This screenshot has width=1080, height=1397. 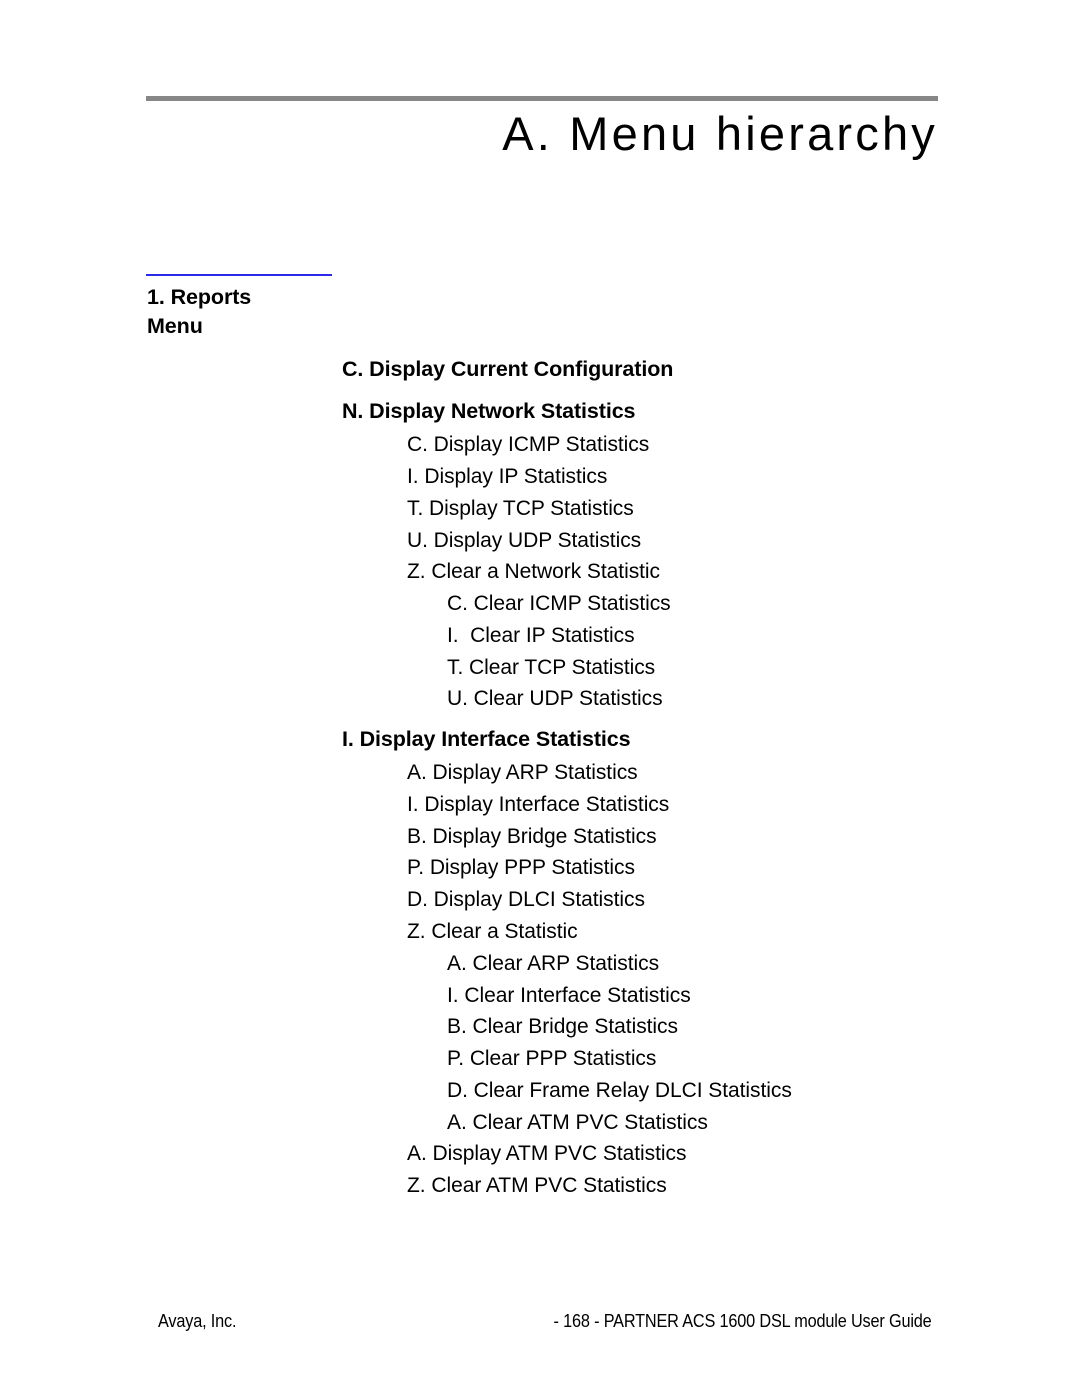 I want to click on menu-item-display-dlci-statistics: D. Display DLCI Statistics, so click(x=526, y=899).